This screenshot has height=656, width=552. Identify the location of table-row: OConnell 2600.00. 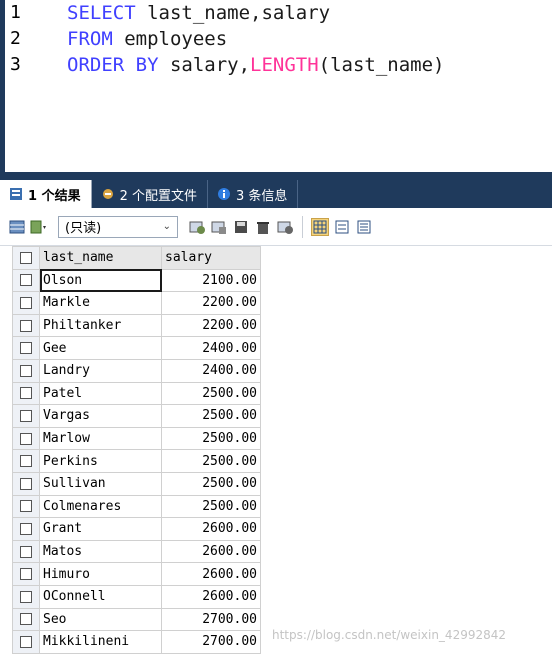
(136, 596).